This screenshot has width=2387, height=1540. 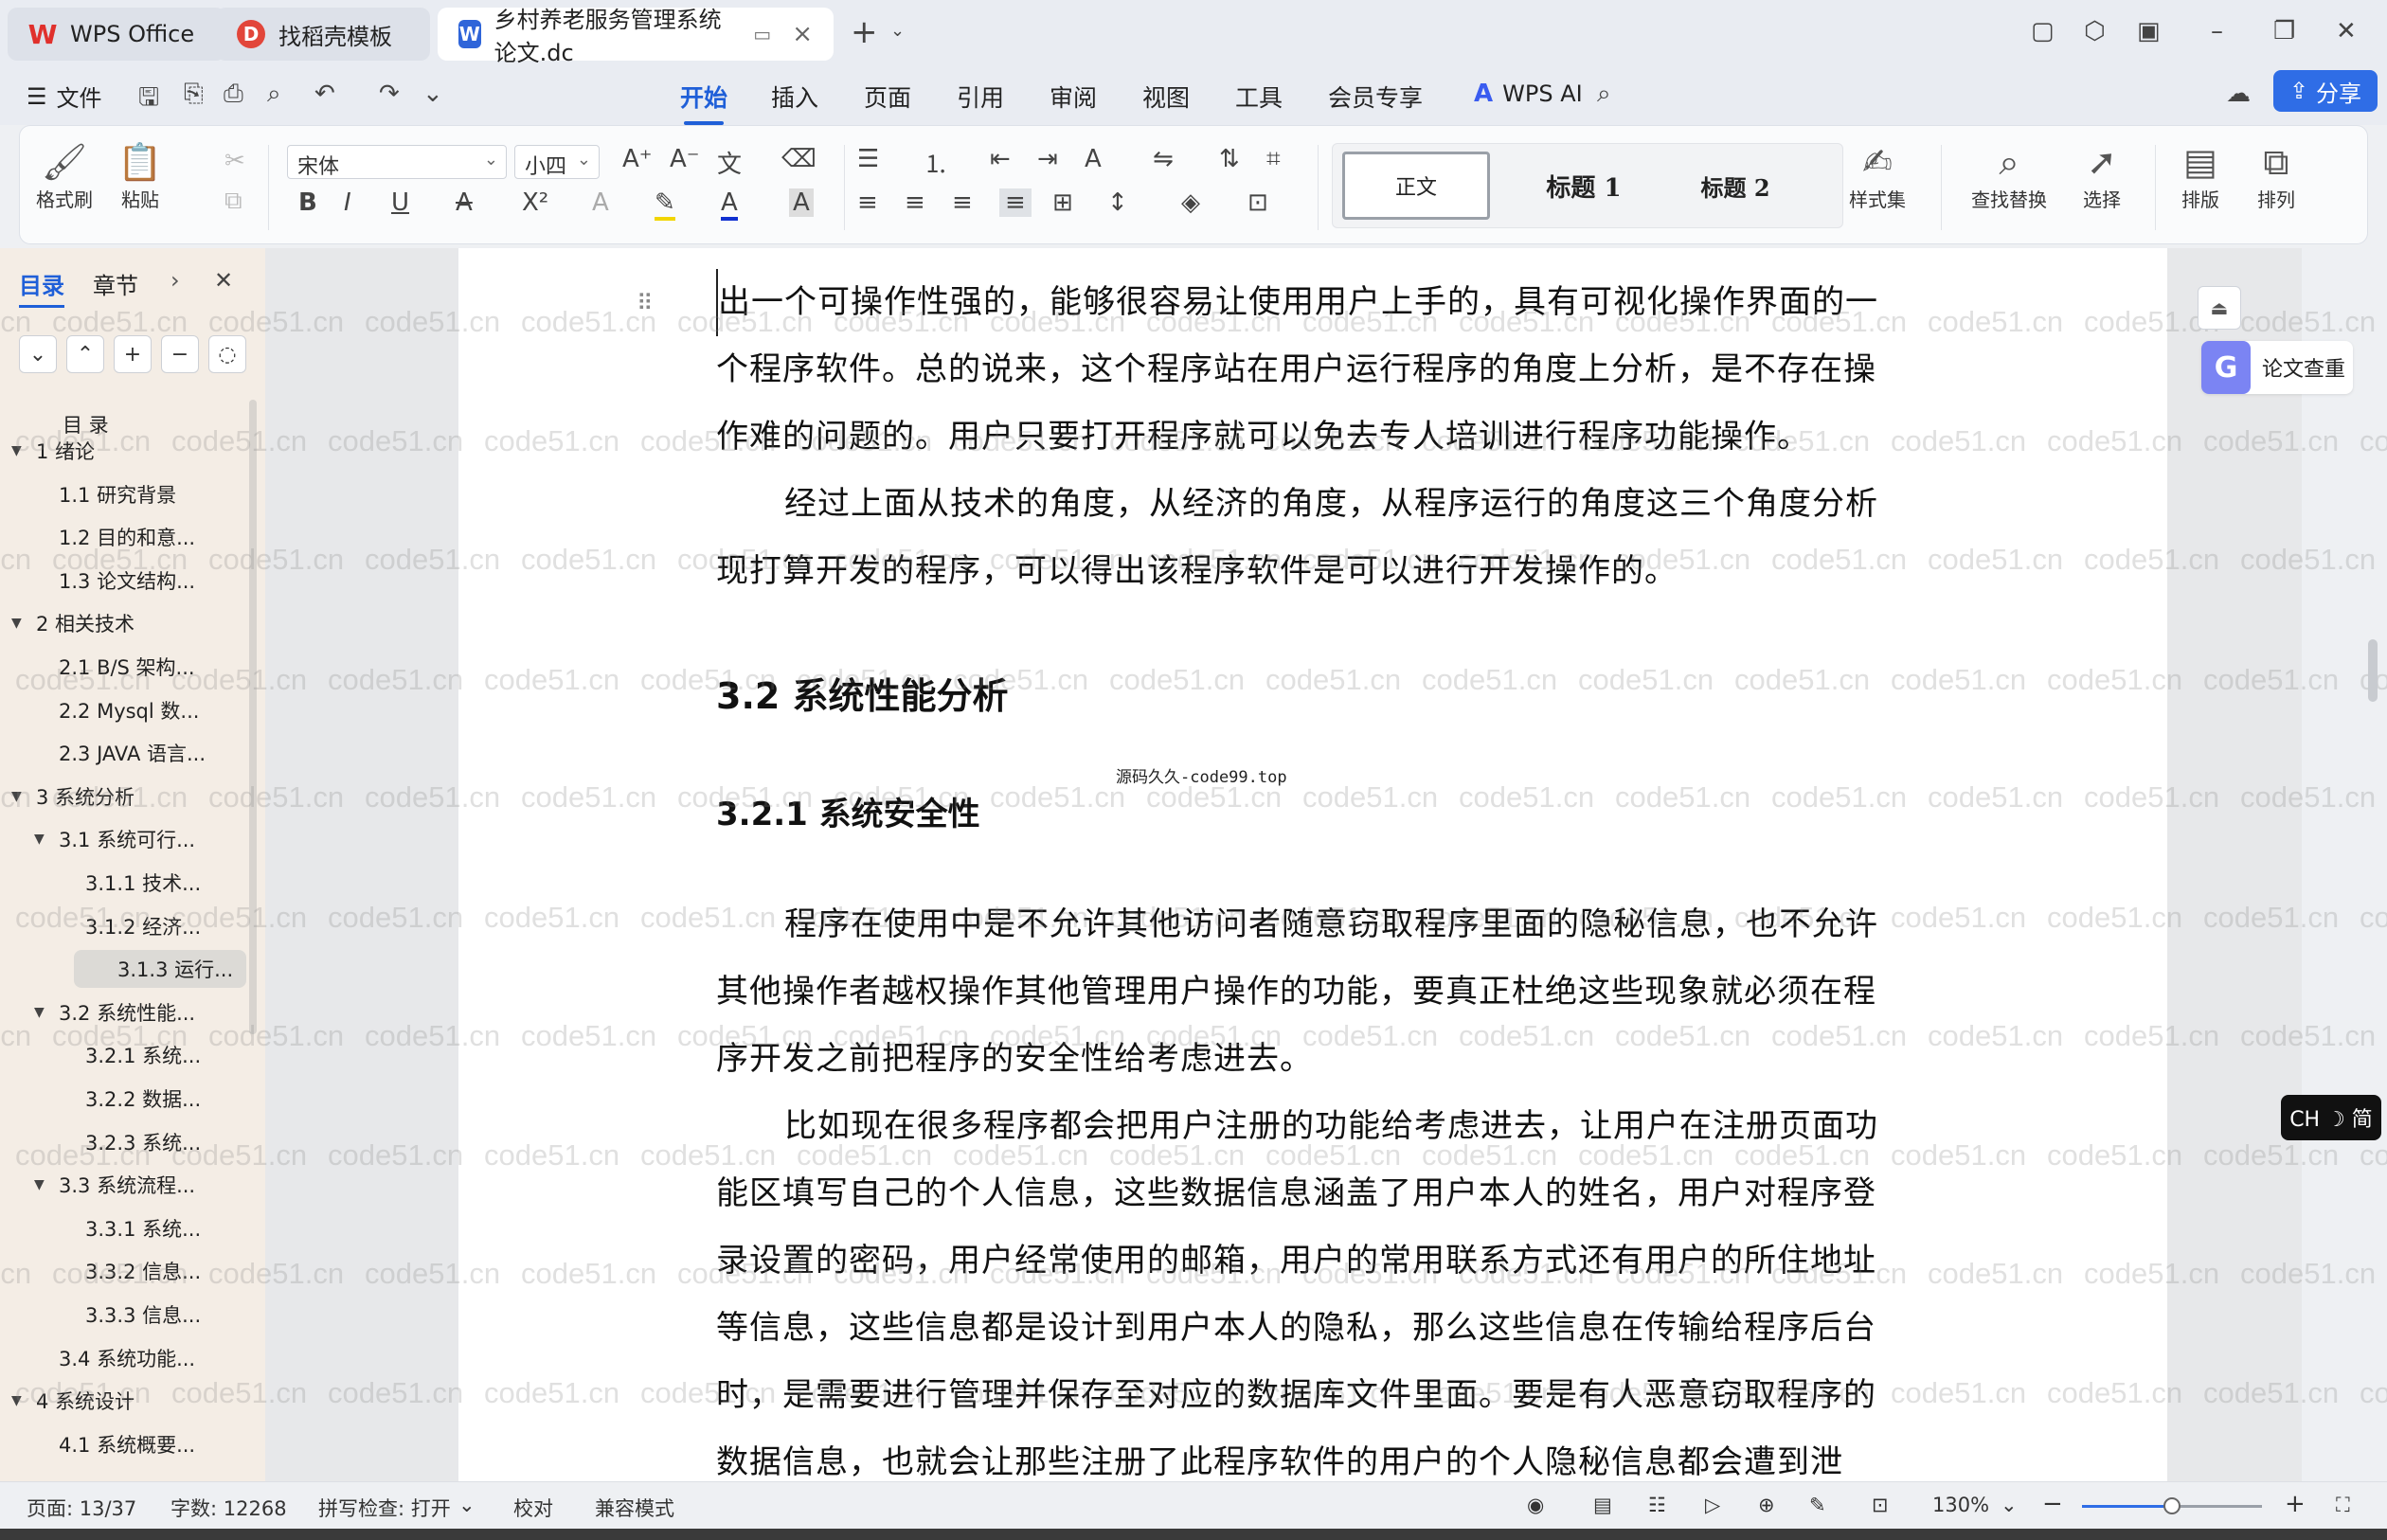 What do you see at coordinates (2172, 1505) in the screenshot?
I see `zoom-slider-thumb` at bounding box center [2172, 1505].